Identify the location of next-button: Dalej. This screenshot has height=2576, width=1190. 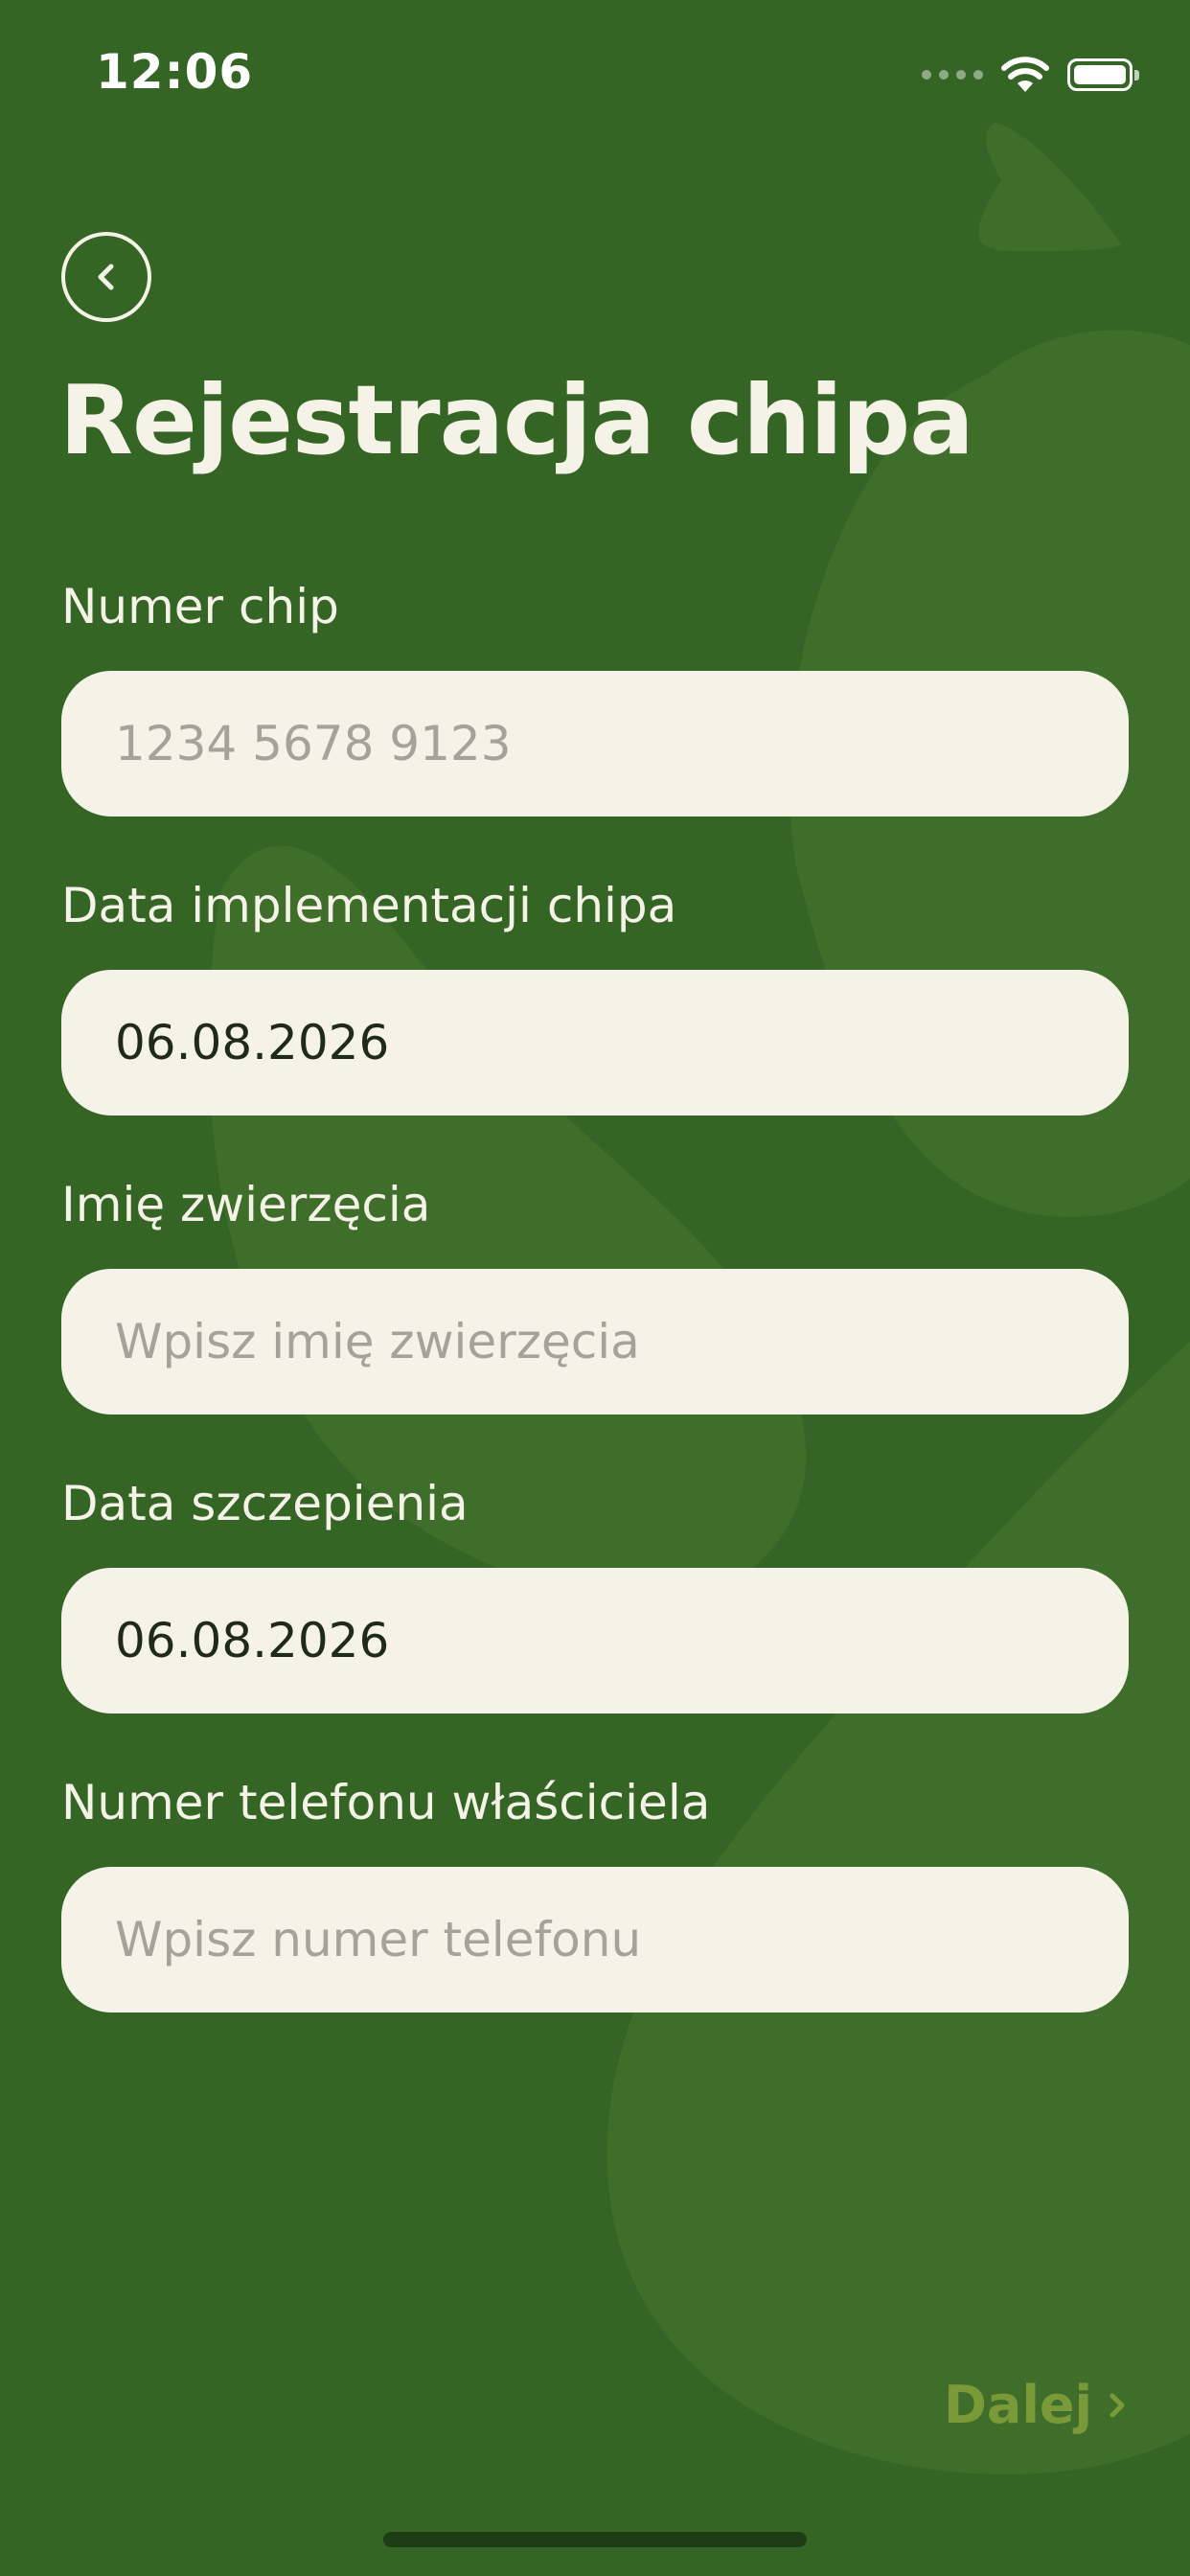
(1037, 2405).